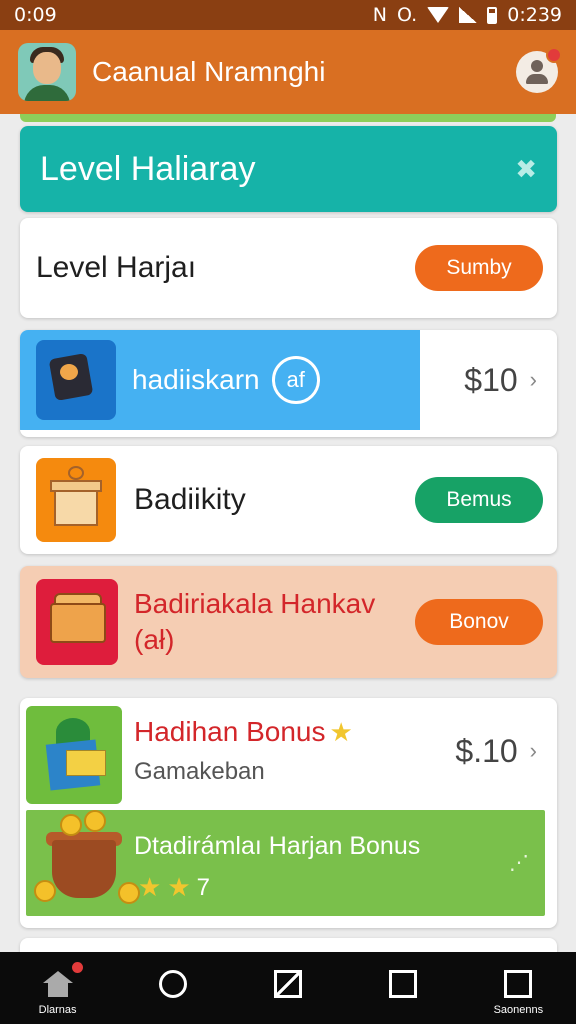 The width and height of the screenshot is (576, 1024). Describe the element at coordinates (379, 15) in the screenshot. I see `status-left-glyph: N` at that location.